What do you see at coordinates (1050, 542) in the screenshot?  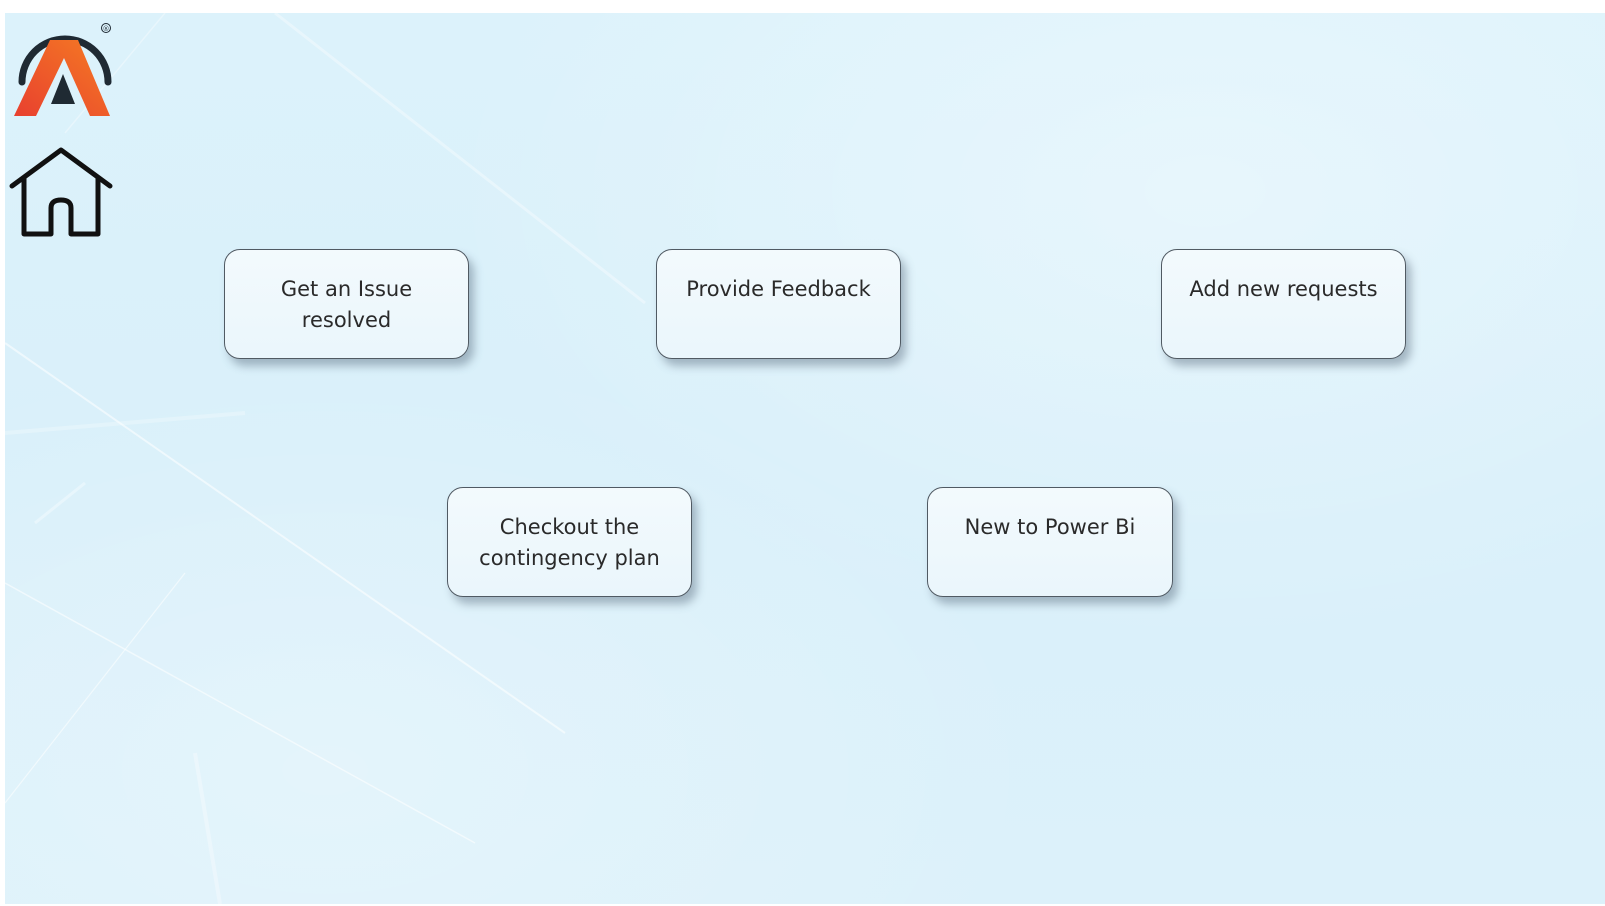 I see `new-to-power-bi-button: New to Power Bi` at bounding box center [1050, 542].